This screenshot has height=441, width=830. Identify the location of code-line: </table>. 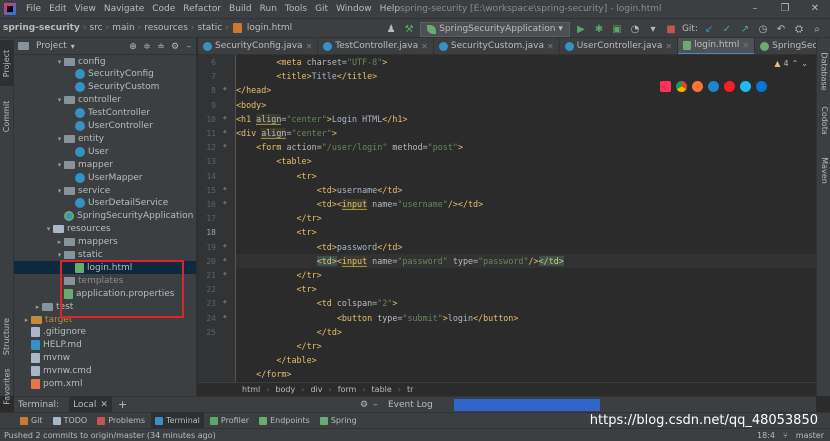
(526, 360).